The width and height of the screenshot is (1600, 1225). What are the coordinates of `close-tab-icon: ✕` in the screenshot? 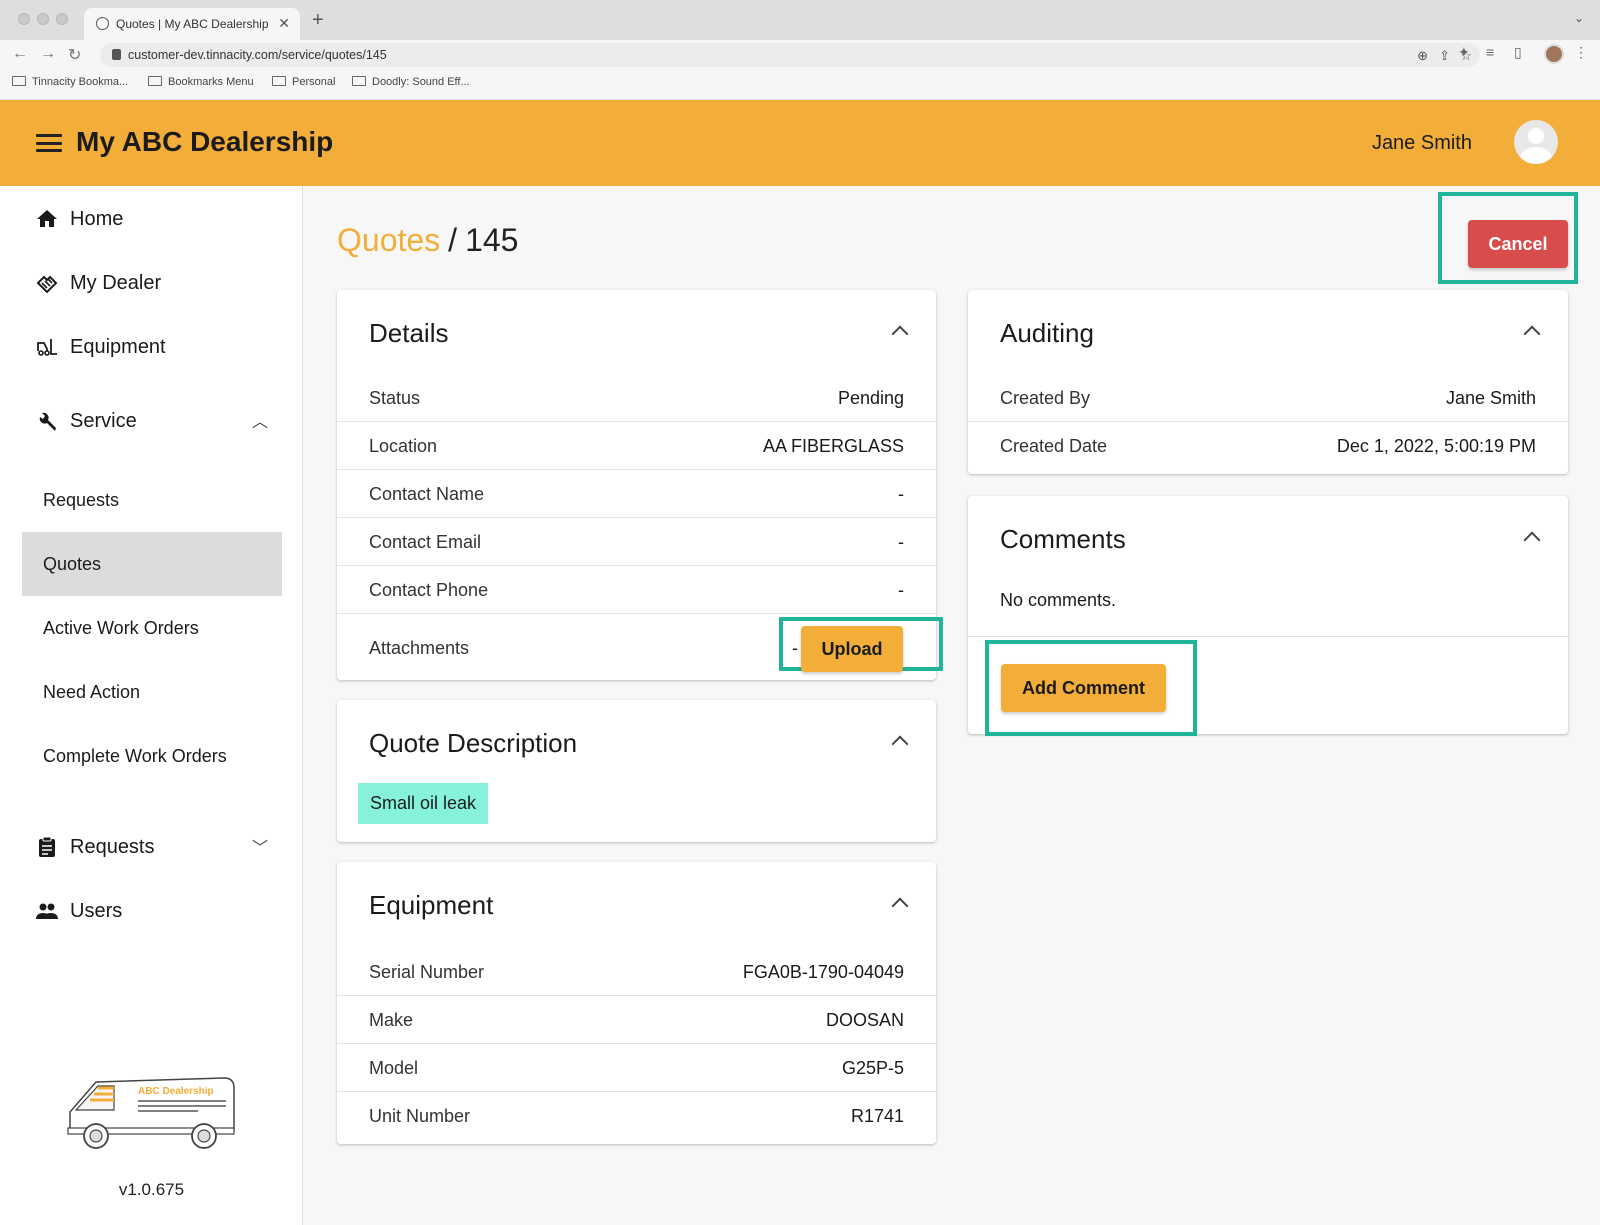 It's located at (284, 23).